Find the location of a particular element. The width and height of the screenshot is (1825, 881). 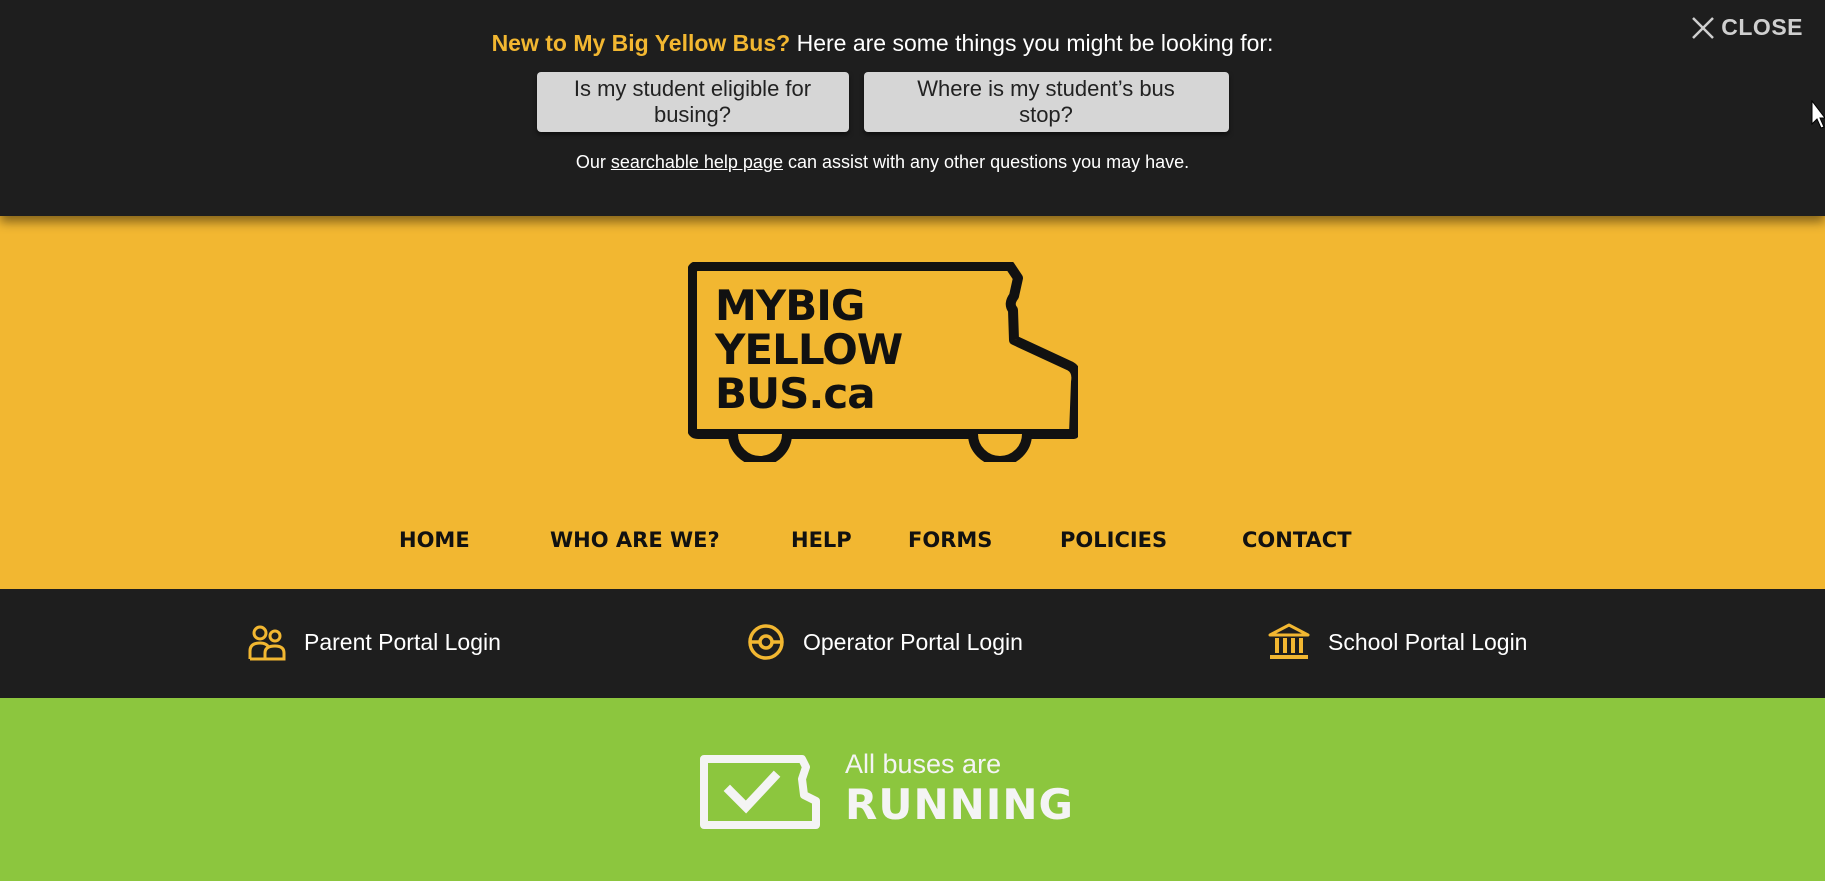

help-page-link: searchable help page is located at coordinates (697, 162).